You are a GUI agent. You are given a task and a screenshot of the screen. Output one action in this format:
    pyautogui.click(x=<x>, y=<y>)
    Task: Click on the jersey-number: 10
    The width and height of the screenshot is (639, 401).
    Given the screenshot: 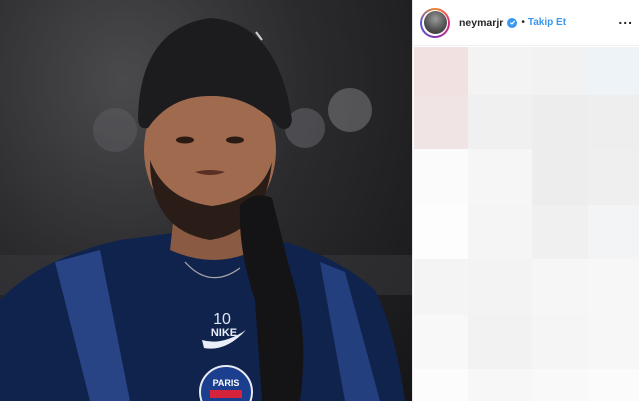 What is the action you would take?
    pyautogui.click(x=222, y=319)
    